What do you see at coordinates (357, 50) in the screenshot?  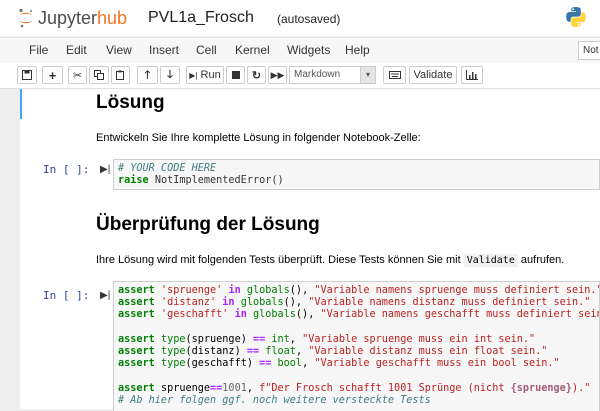 I see `menu-help: Help` at bounding box center [357, 50].